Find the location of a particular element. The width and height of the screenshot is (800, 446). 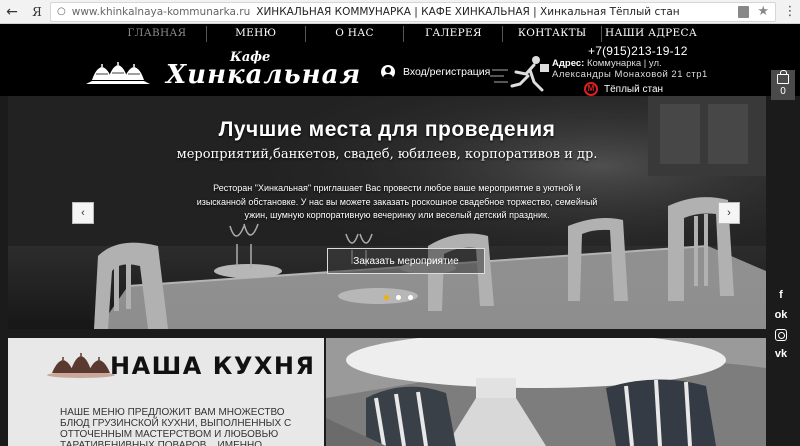

nav-item-about: О НАС is located at coordinates (355, 34).